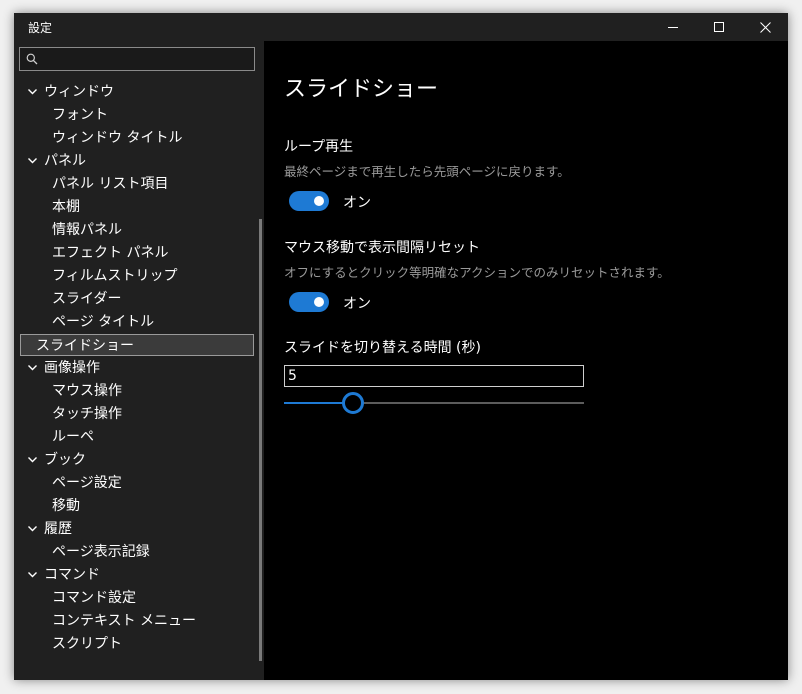 The height and width of the screenshot is (694, 802). I want to click on tree-item-label: フィルムストリップ, so click(115, 276).